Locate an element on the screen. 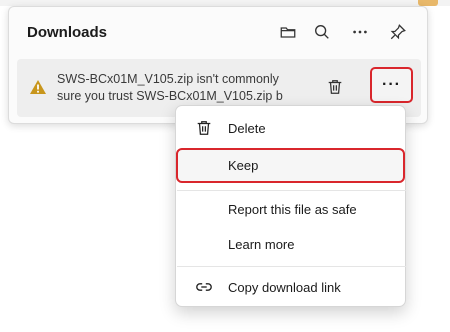 The image size is (450, 332). menu-item-report-safe: Report this file as safe is located at coordinates (290, 209).